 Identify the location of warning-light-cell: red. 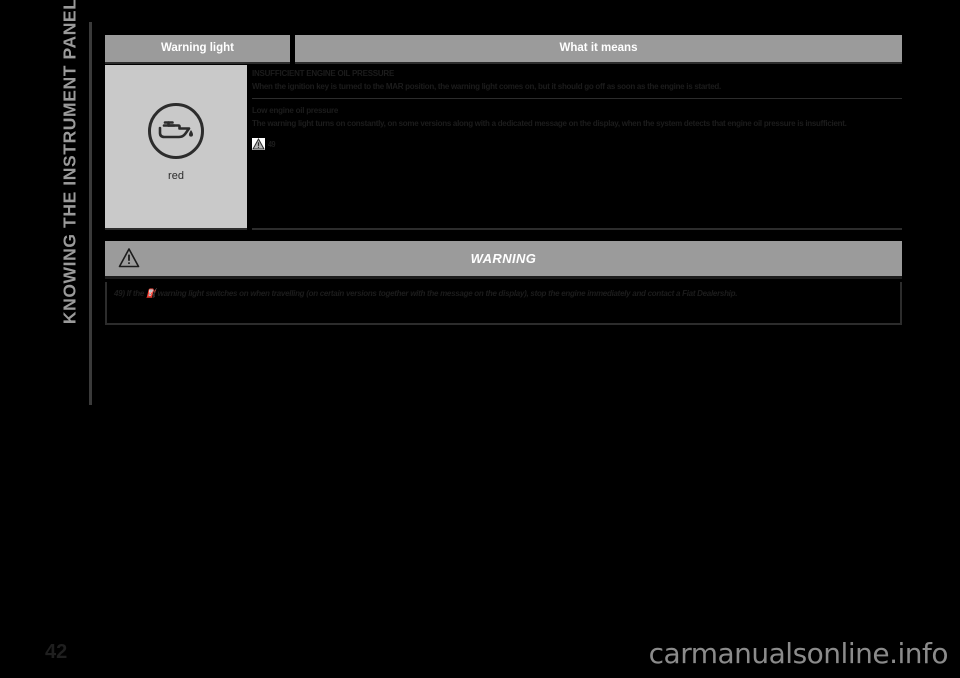
(176, 147).